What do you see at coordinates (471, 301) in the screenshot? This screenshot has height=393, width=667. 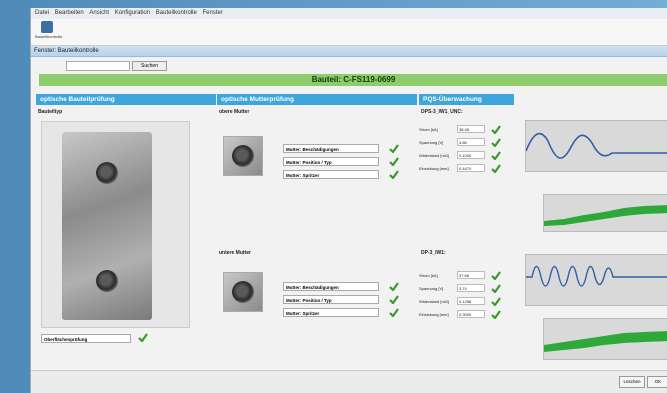 I see `metric-value: 0.1258` at bounding box center [471, 301].